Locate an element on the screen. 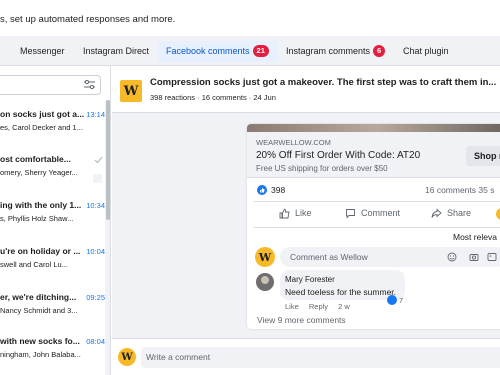  like-reaction-icon is located at coordinates (262, 190).